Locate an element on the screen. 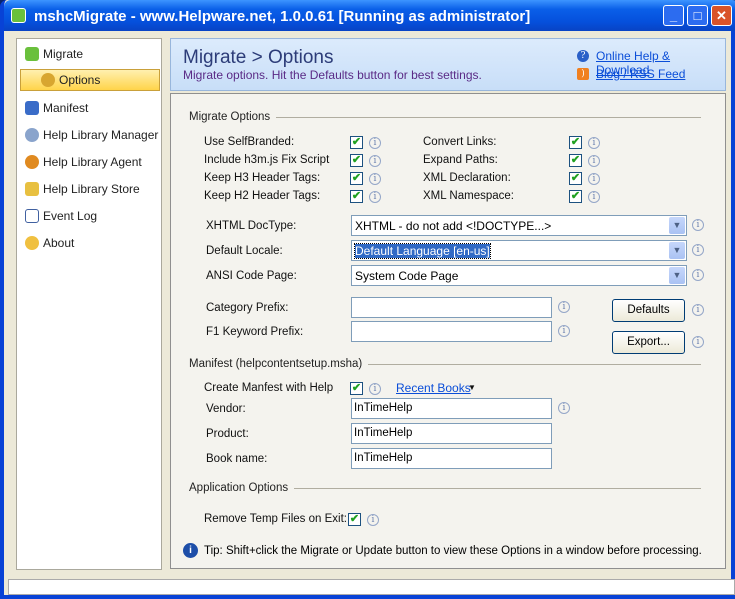 The image size is (735, 599). default-locale-select: Default Language [en-us] ▼ is located at coordinates (519, 250).